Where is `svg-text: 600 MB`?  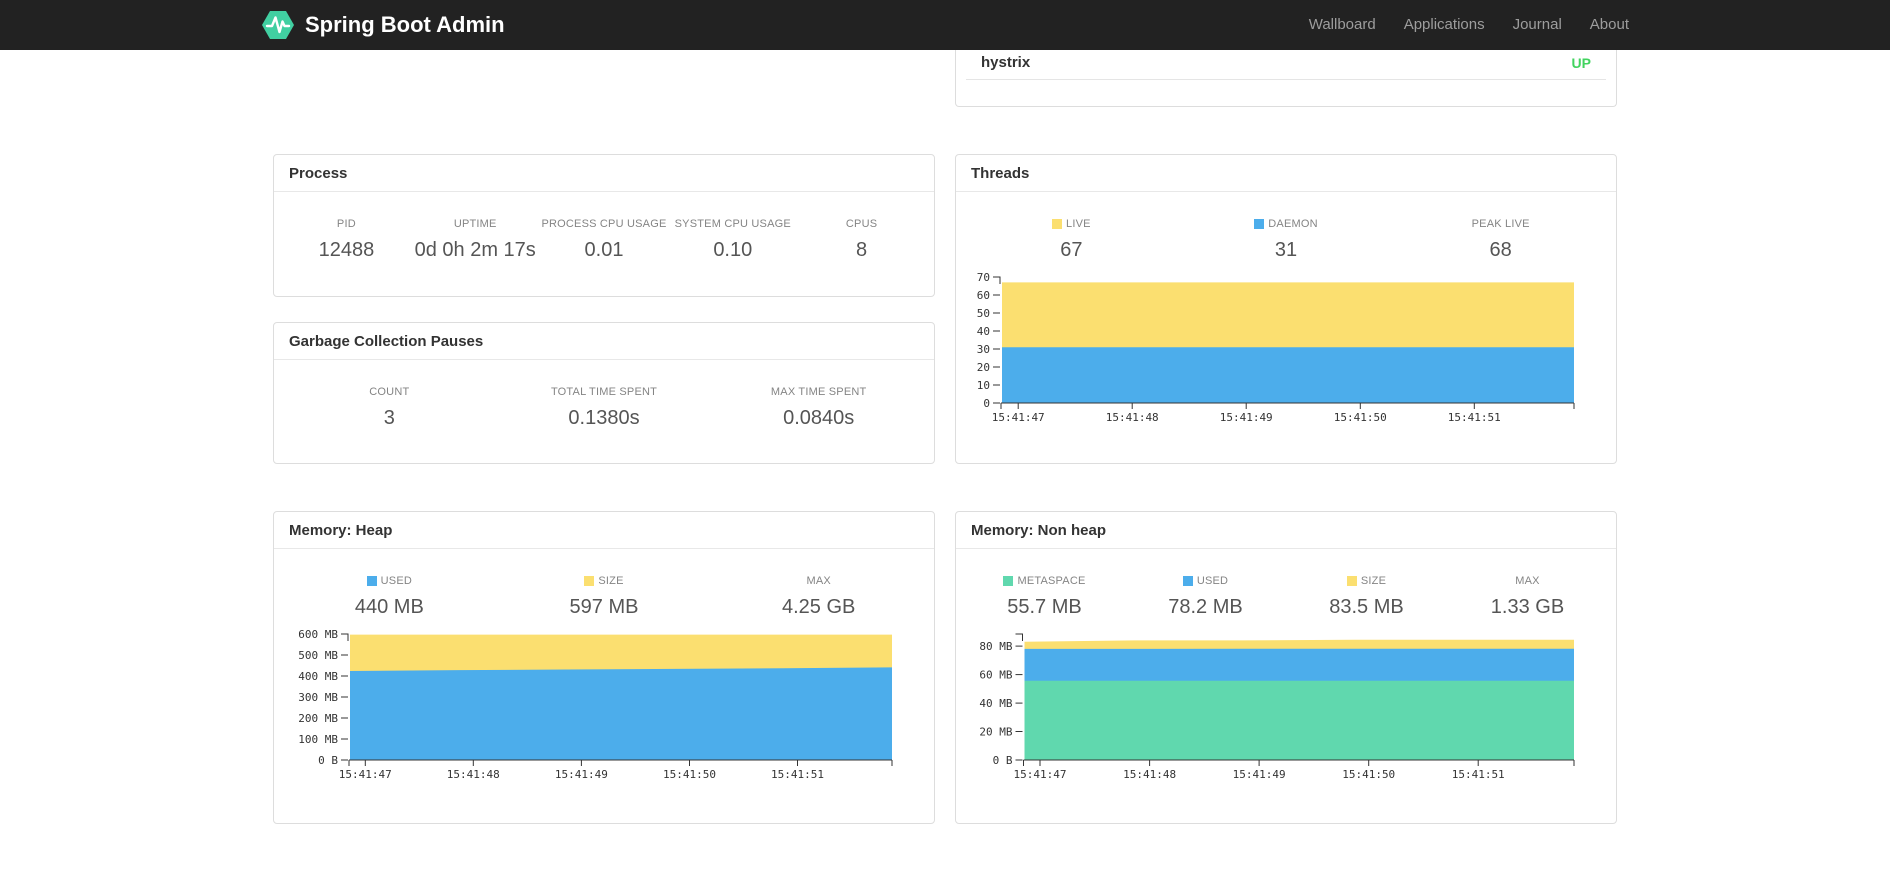
svg-text: 600 MB is located at coordinates (318, 635).